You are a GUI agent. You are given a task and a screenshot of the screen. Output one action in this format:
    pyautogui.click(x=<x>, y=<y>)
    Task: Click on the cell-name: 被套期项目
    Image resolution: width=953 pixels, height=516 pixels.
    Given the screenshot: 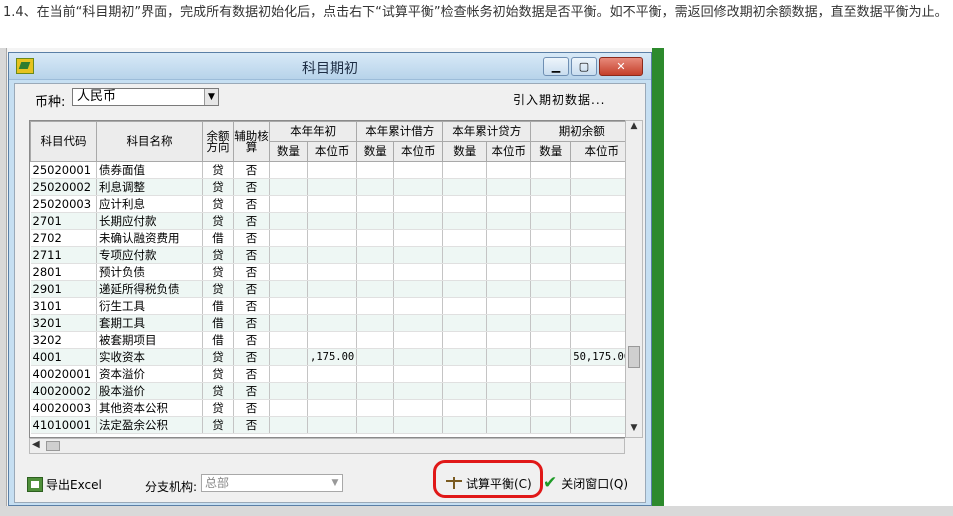 What is the action you would take?
    pyautogui.click(x=149, y=340)
    